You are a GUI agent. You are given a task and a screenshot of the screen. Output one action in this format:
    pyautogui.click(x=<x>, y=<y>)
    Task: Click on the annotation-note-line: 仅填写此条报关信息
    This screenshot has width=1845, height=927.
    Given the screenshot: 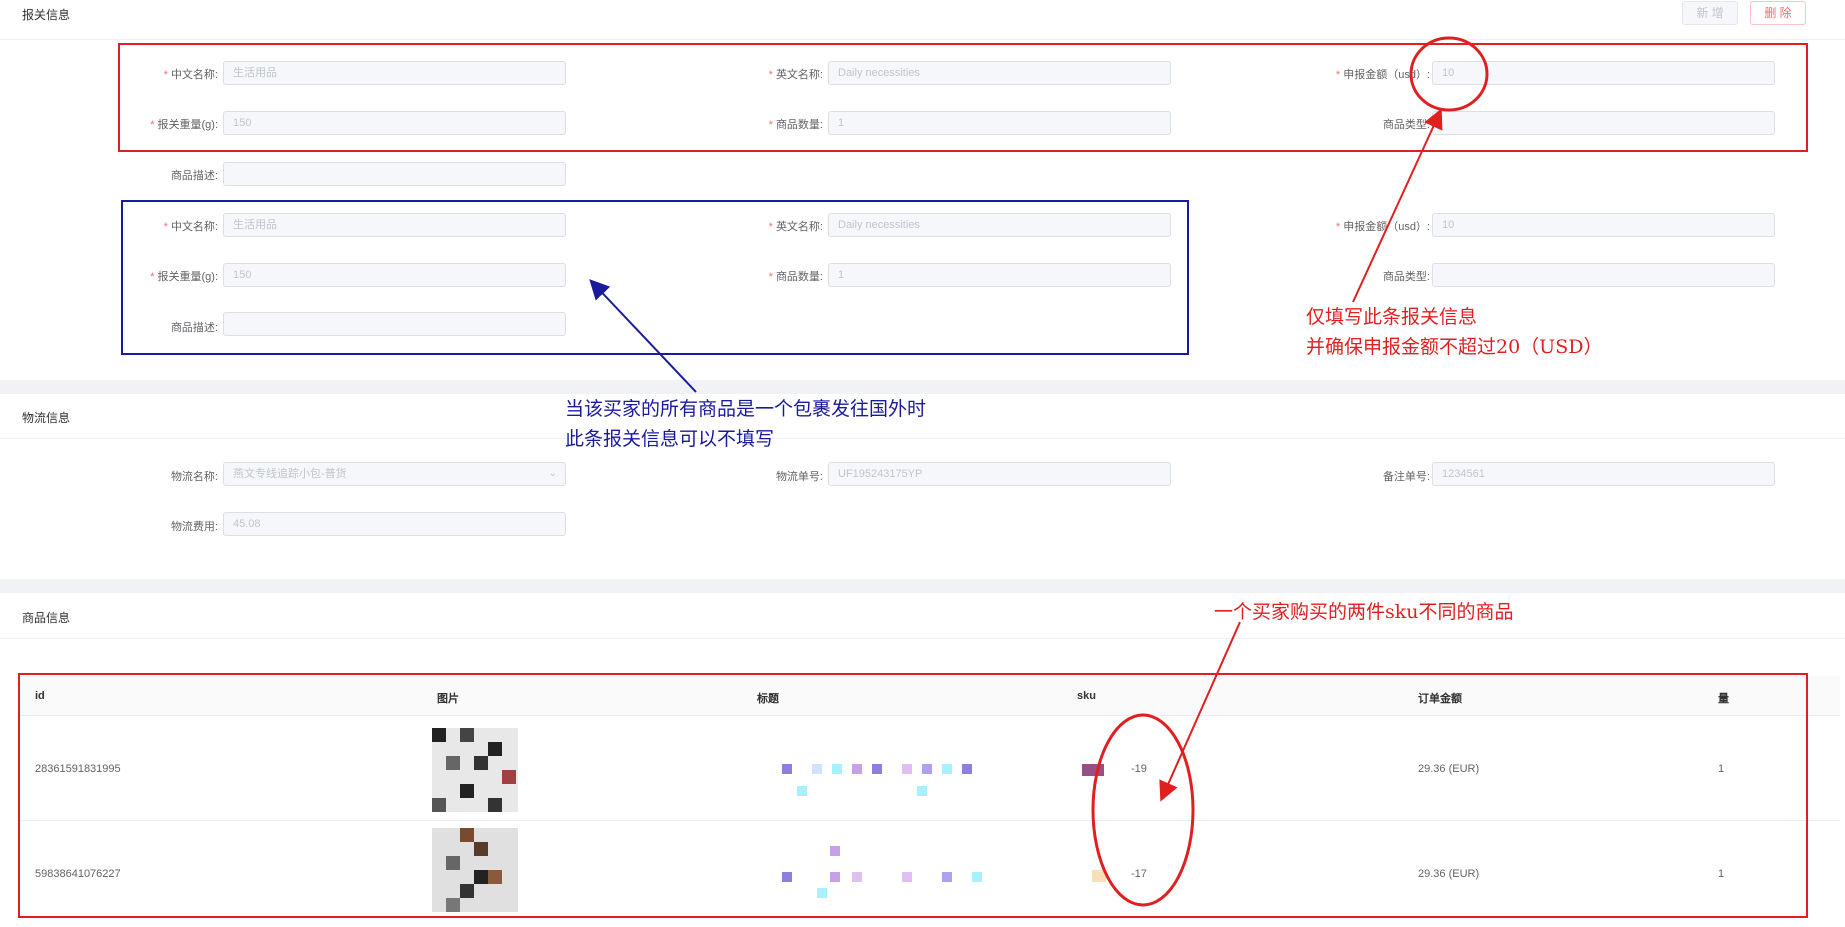 What is the action you would take?
    pyautogui.click(x=1392, y=317)
    